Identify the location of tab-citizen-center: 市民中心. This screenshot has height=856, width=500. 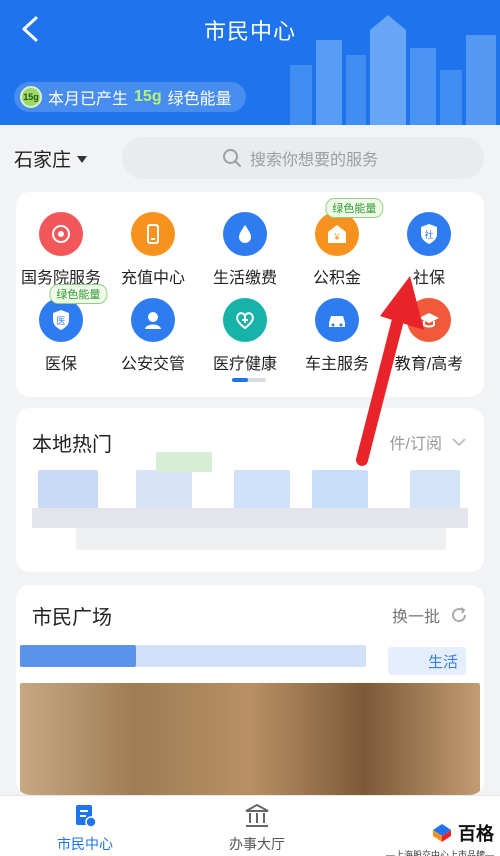
(85, 828).